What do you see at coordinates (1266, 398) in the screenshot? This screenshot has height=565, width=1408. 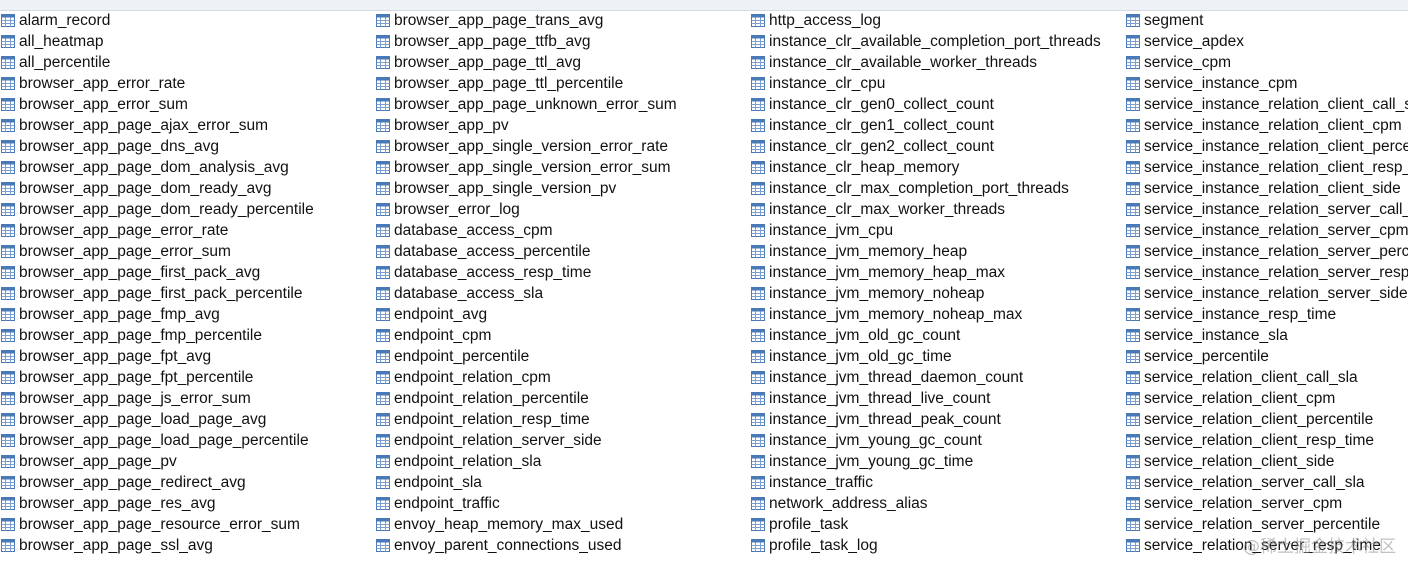 I see `table-list-item: service_relation_client_cpm` at bounding box center [1266, 398].